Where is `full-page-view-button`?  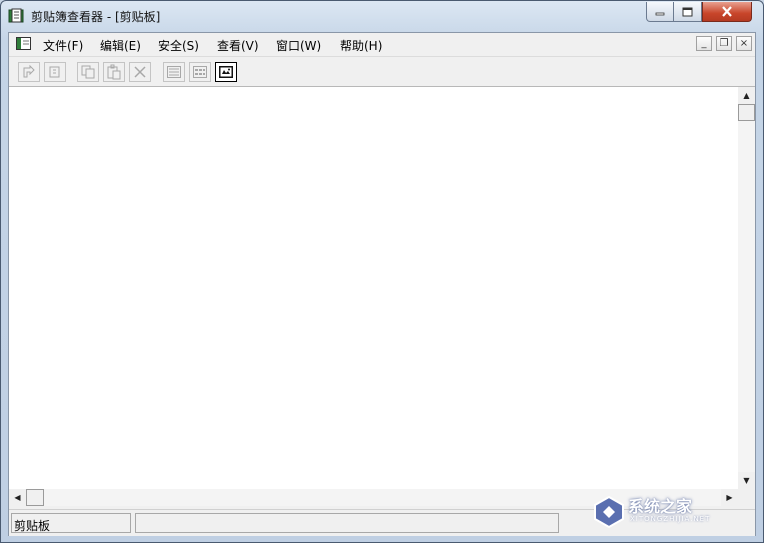
full-page-view-button is located at coordinates (226, 72).